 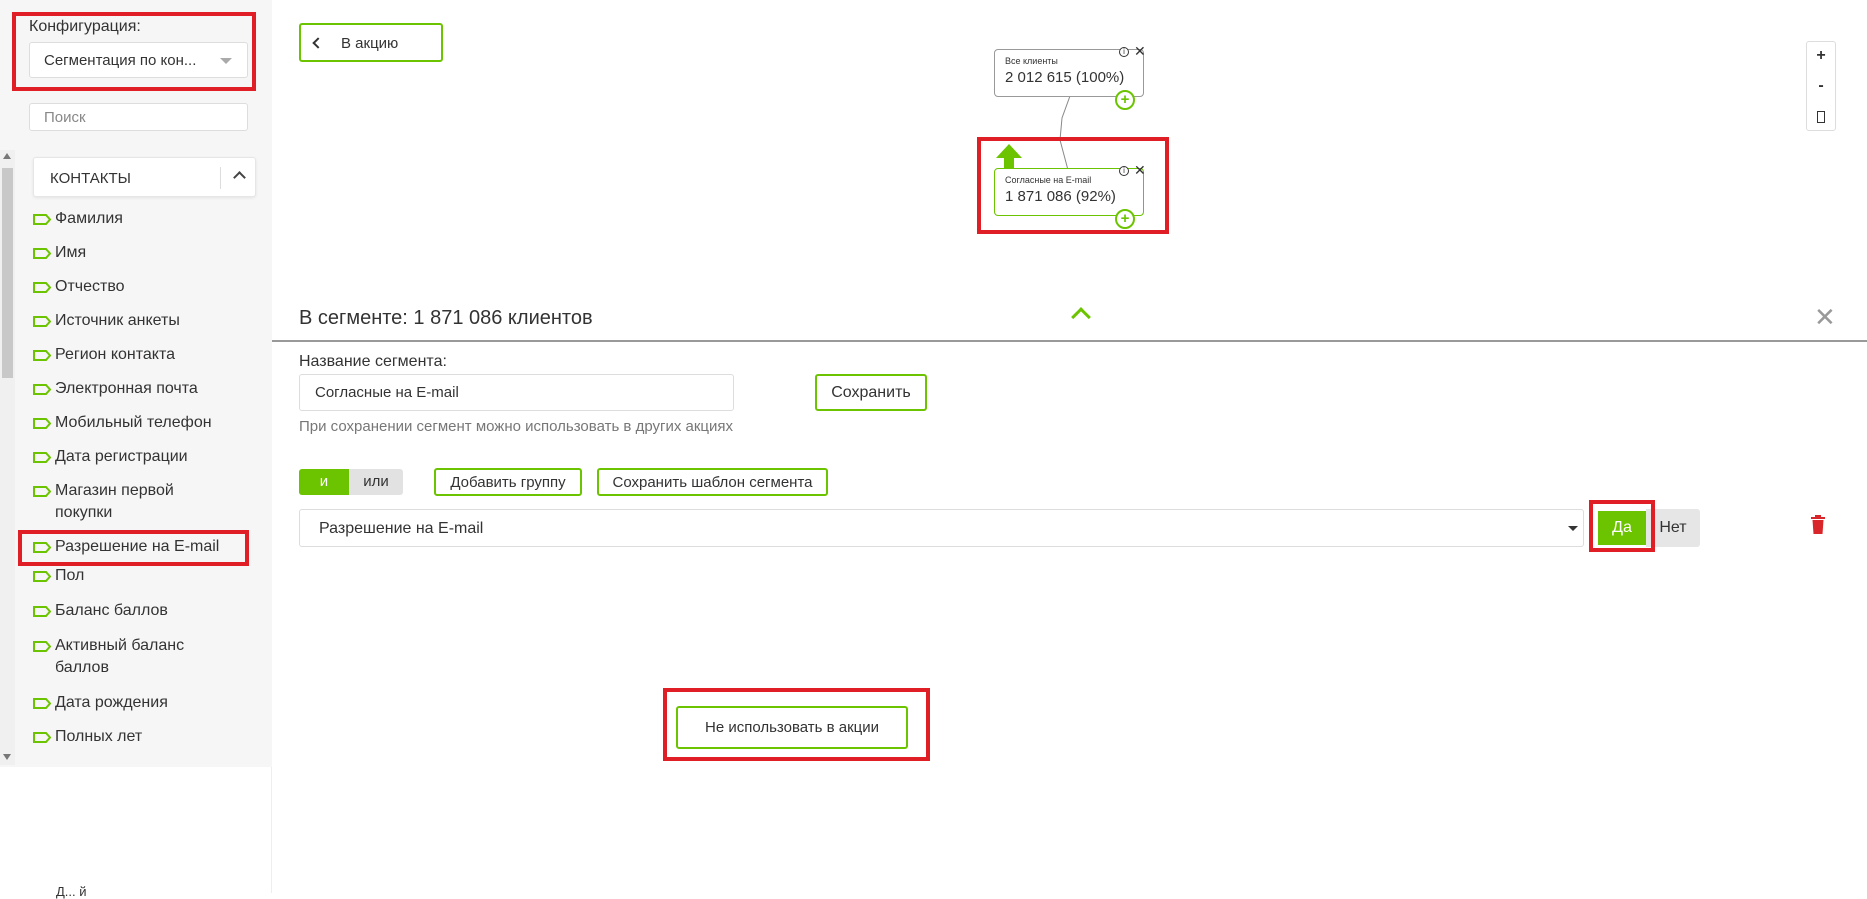 What do you see at coordinates (1622, 528) in the screenshot?
I see `yes-option-button: Да` at bounding box center [1622, 528].